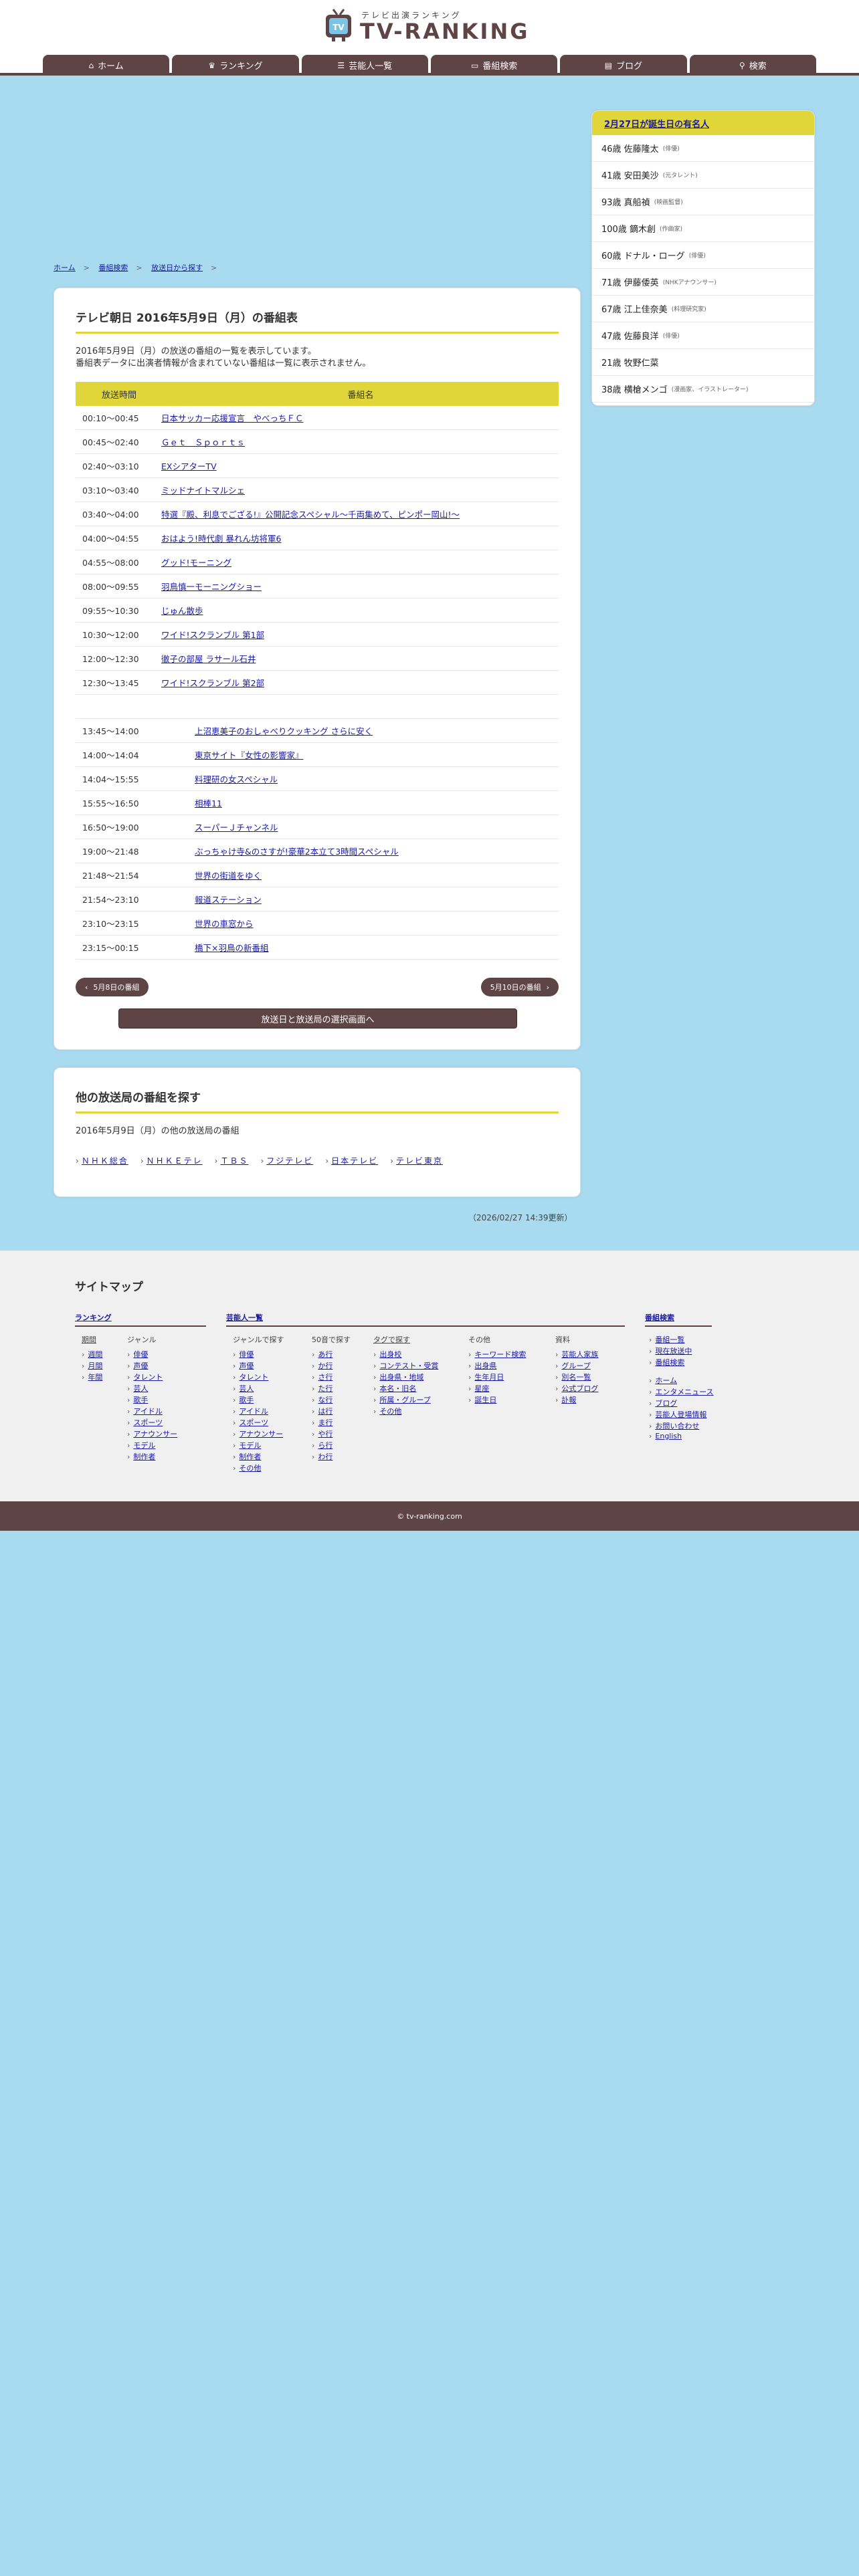 The width and height of the screenshot is (859, 2576). Describe the element at coordinates (431, 27) in the screenshot. I see `site-logo: TV テレビ出演ランキング TV-RANKING` at that location.